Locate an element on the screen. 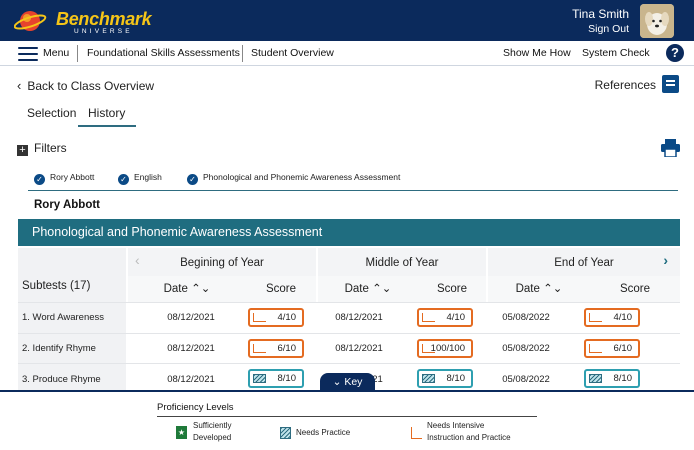 The width and height of the screenshot is (694, 450). legend-line: Needs Intensive is located at coordinates (456, 425).